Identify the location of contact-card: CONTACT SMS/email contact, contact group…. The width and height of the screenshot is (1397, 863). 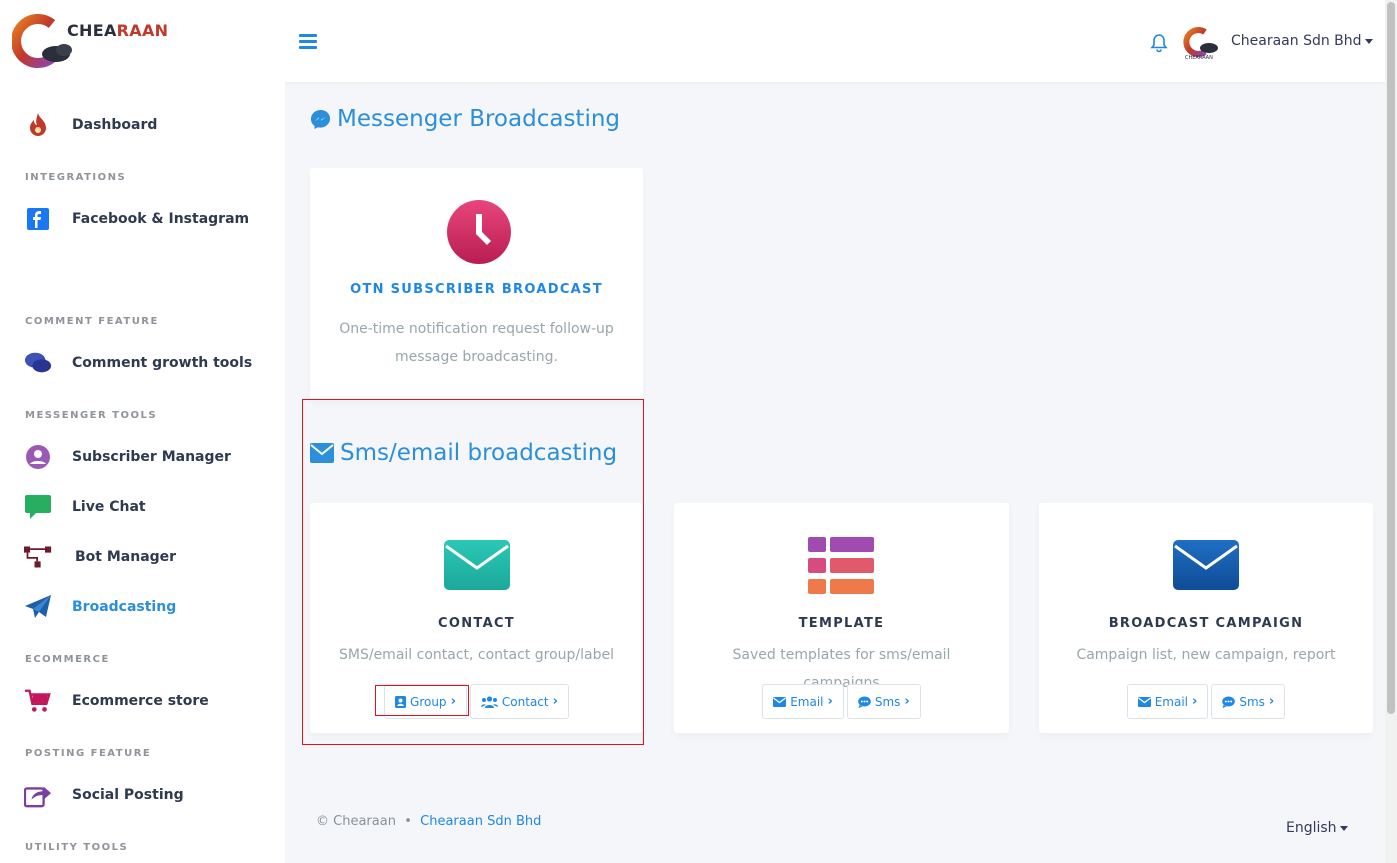
(476, 618).